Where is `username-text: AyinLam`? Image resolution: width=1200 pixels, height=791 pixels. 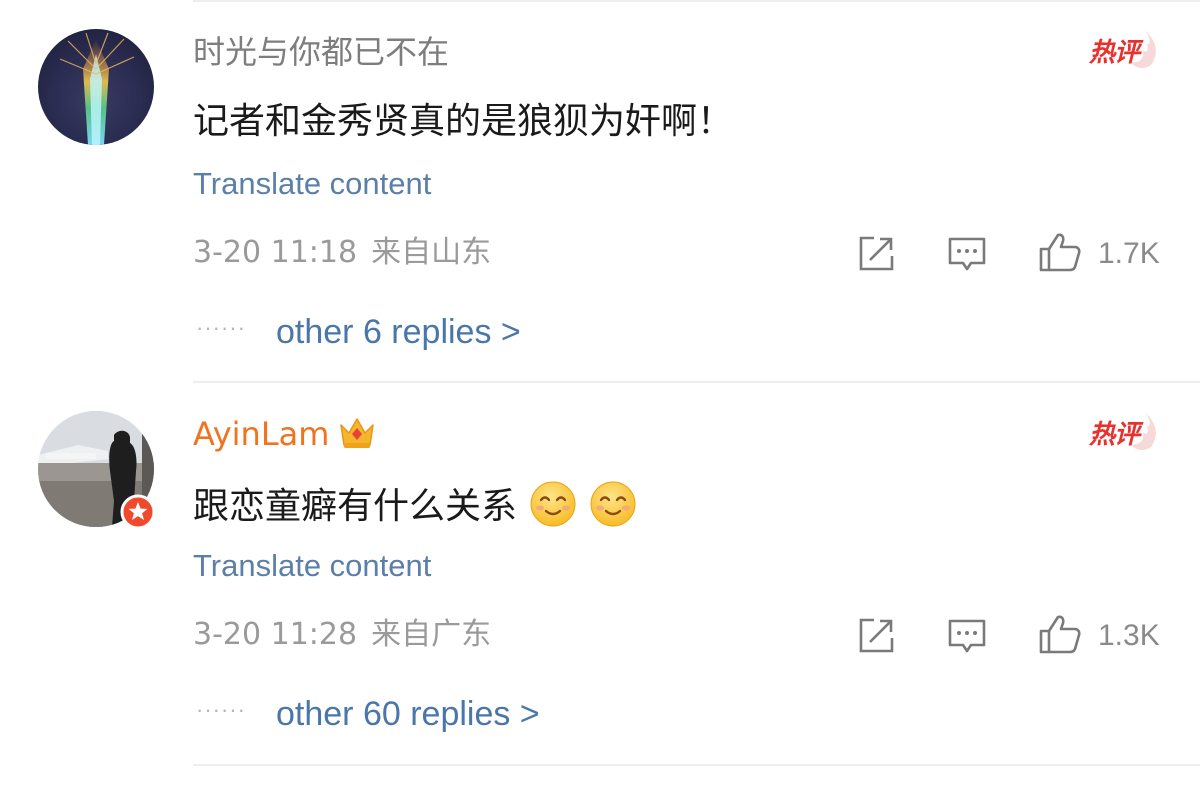
username-text: AyinLam is located at coordinates (261, 434).